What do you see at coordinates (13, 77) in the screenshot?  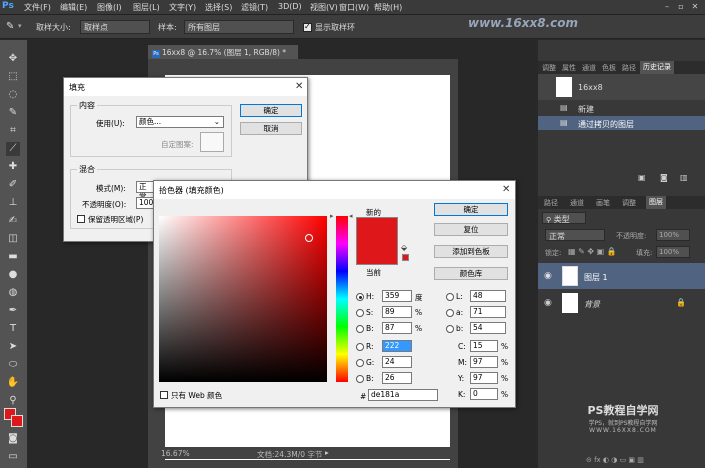 I see `marquee-tool-icon: ⬚` at bounding box center [13, 77].